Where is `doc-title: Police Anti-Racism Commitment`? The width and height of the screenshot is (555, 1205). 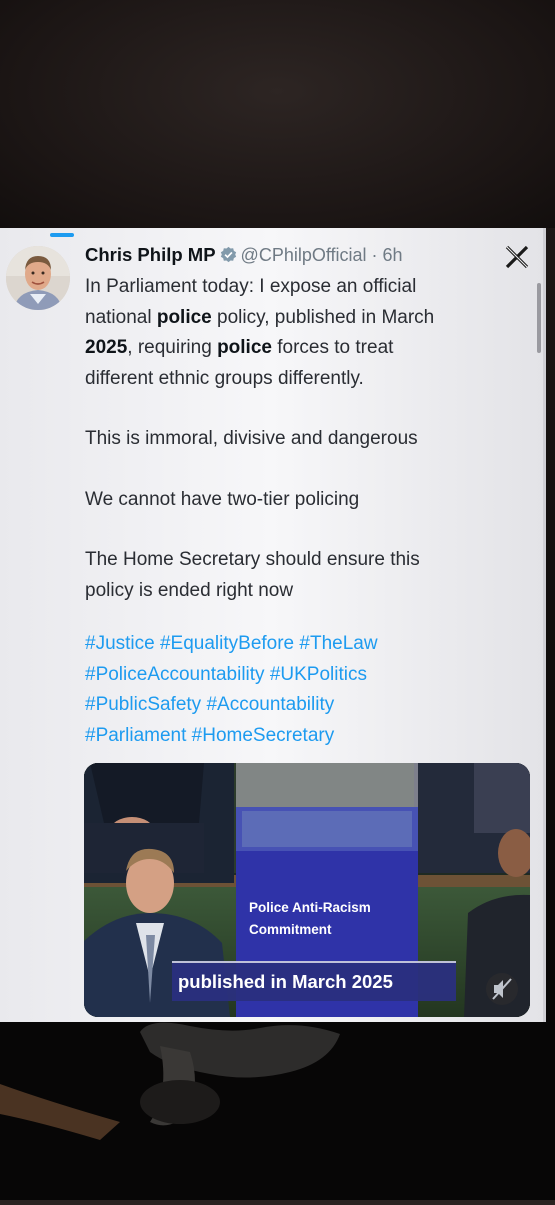 doc-title: Police Anti-Racism Commitment is located at coordinates (310, 919).